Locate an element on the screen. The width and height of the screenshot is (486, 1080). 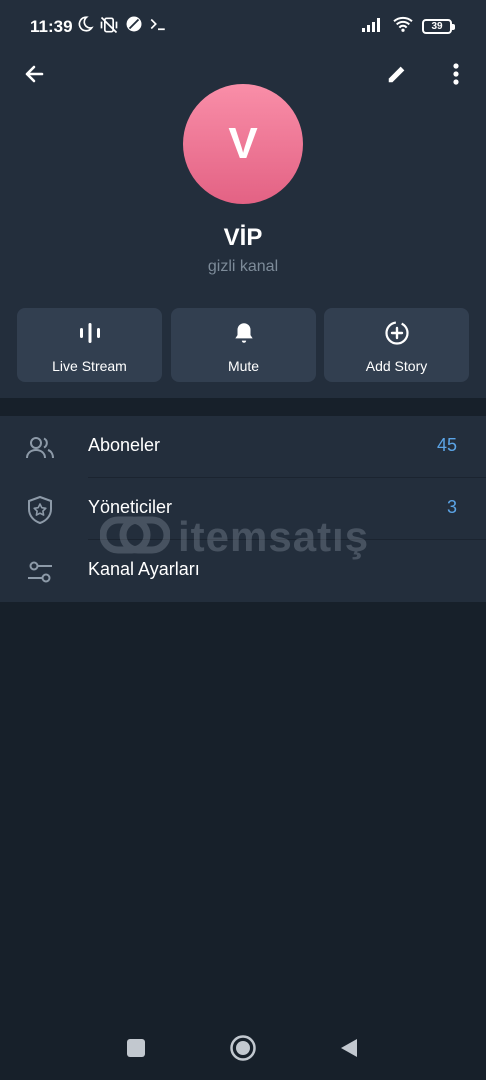
add-story-button: Add Story is located at coordinates (396, 345).